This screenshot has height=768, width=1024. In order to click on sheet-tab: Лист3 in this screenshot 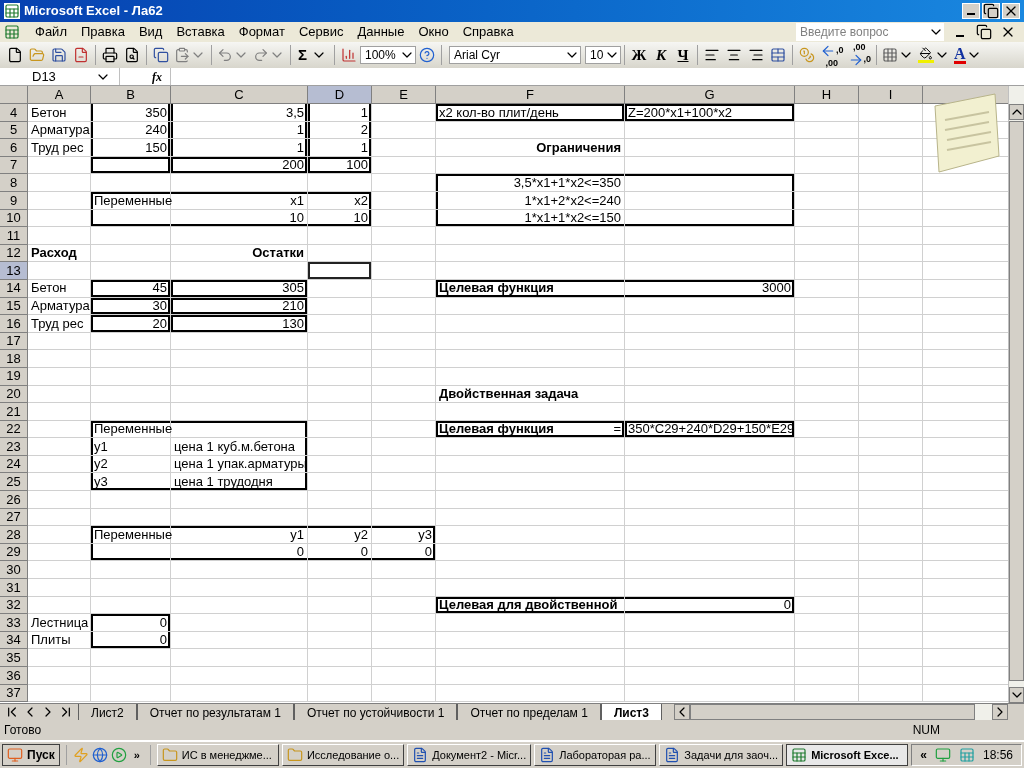, I will do `click(631, 712)`.